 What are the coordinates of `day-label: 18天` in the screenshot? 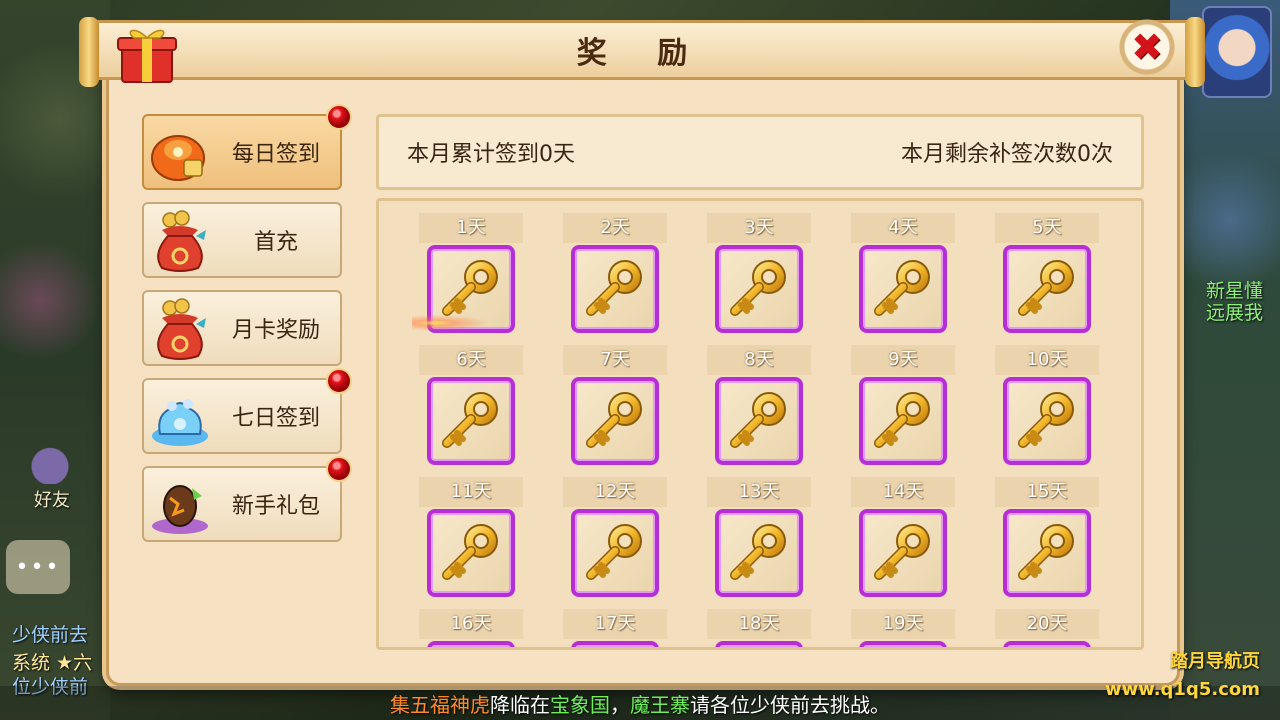 It's located at (759, 624).